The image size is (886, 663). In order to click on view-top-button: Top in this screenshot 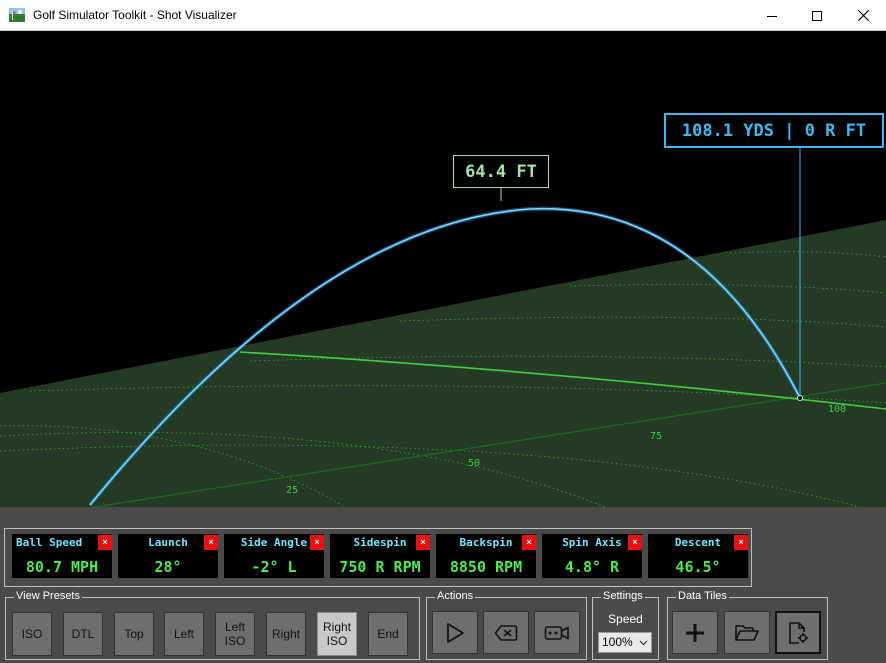, I will do `click(134, 634)`.